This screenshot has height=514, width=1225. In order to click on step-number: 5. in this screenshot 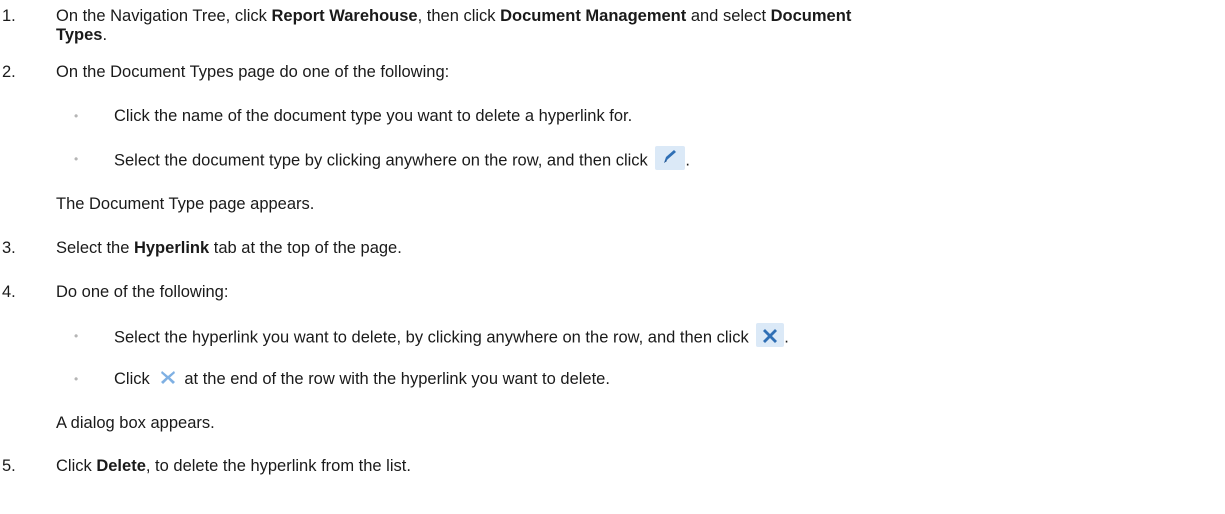, I will do `click(9, 466)`.